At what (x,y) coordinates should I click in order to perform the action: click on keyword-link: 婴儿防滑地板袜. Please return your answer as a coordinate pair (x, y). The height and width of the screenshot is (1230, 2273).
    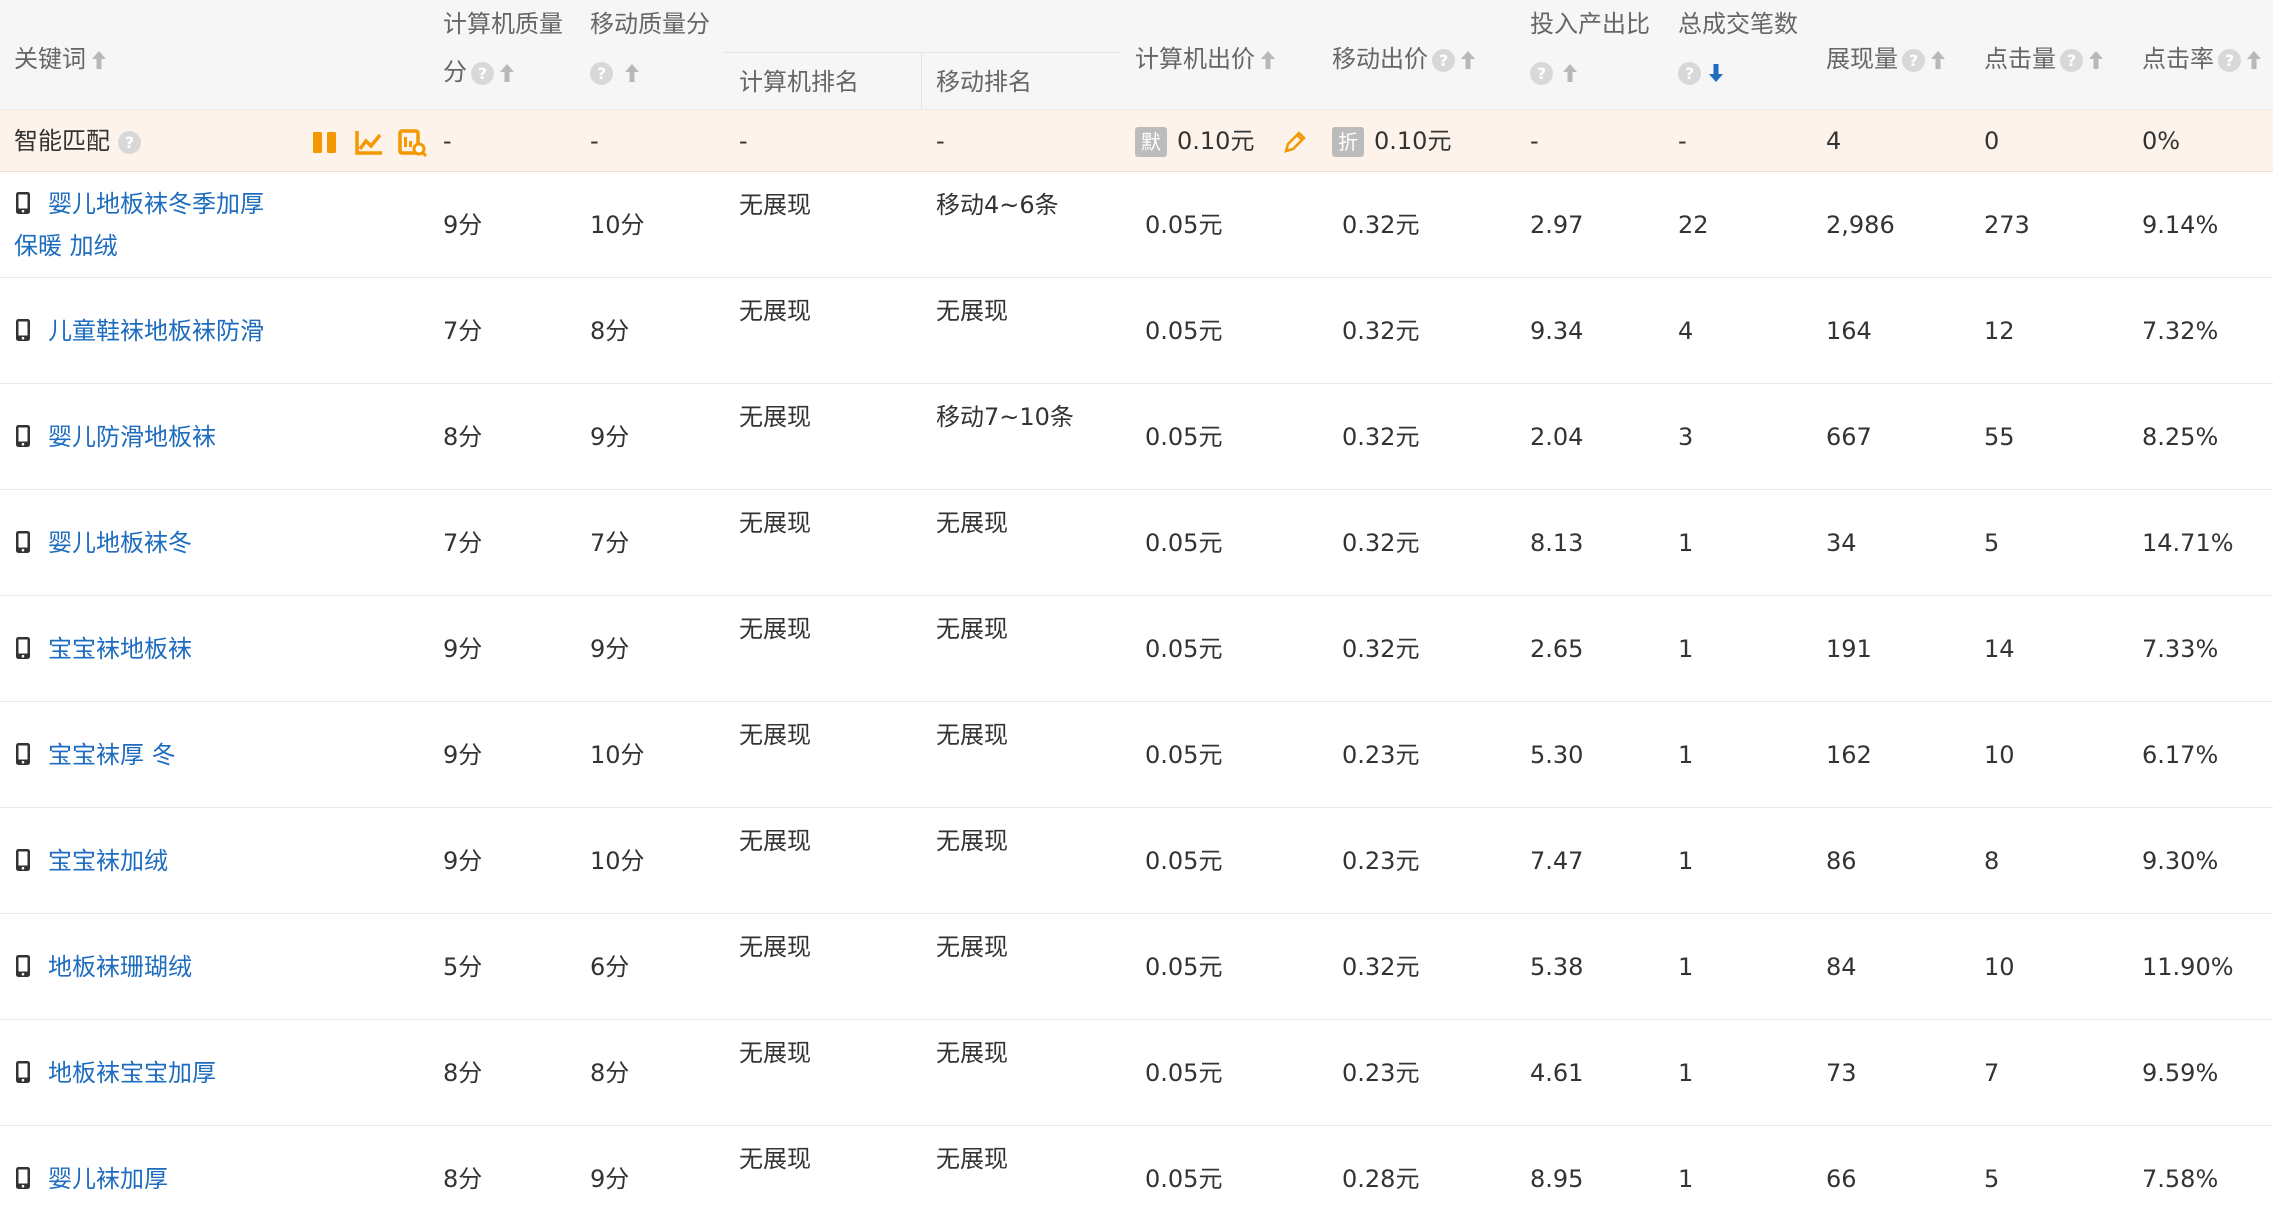
    Looking at the image, I should click on (132, 437).